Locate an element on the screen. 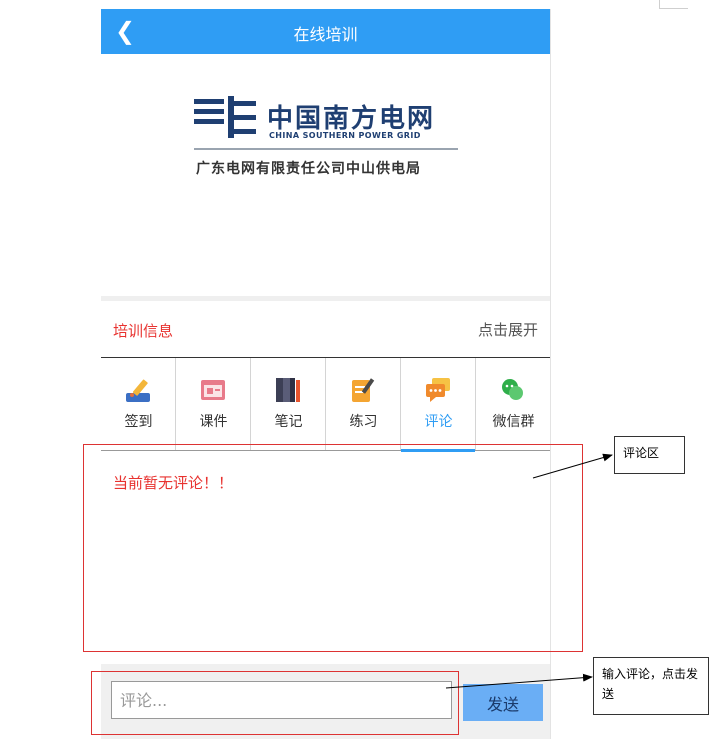 Image resolution: width=720 pixels, height=747 pixels. callout-input-hint: 输入评论，点击发送 is located at coordinates (651, 686).